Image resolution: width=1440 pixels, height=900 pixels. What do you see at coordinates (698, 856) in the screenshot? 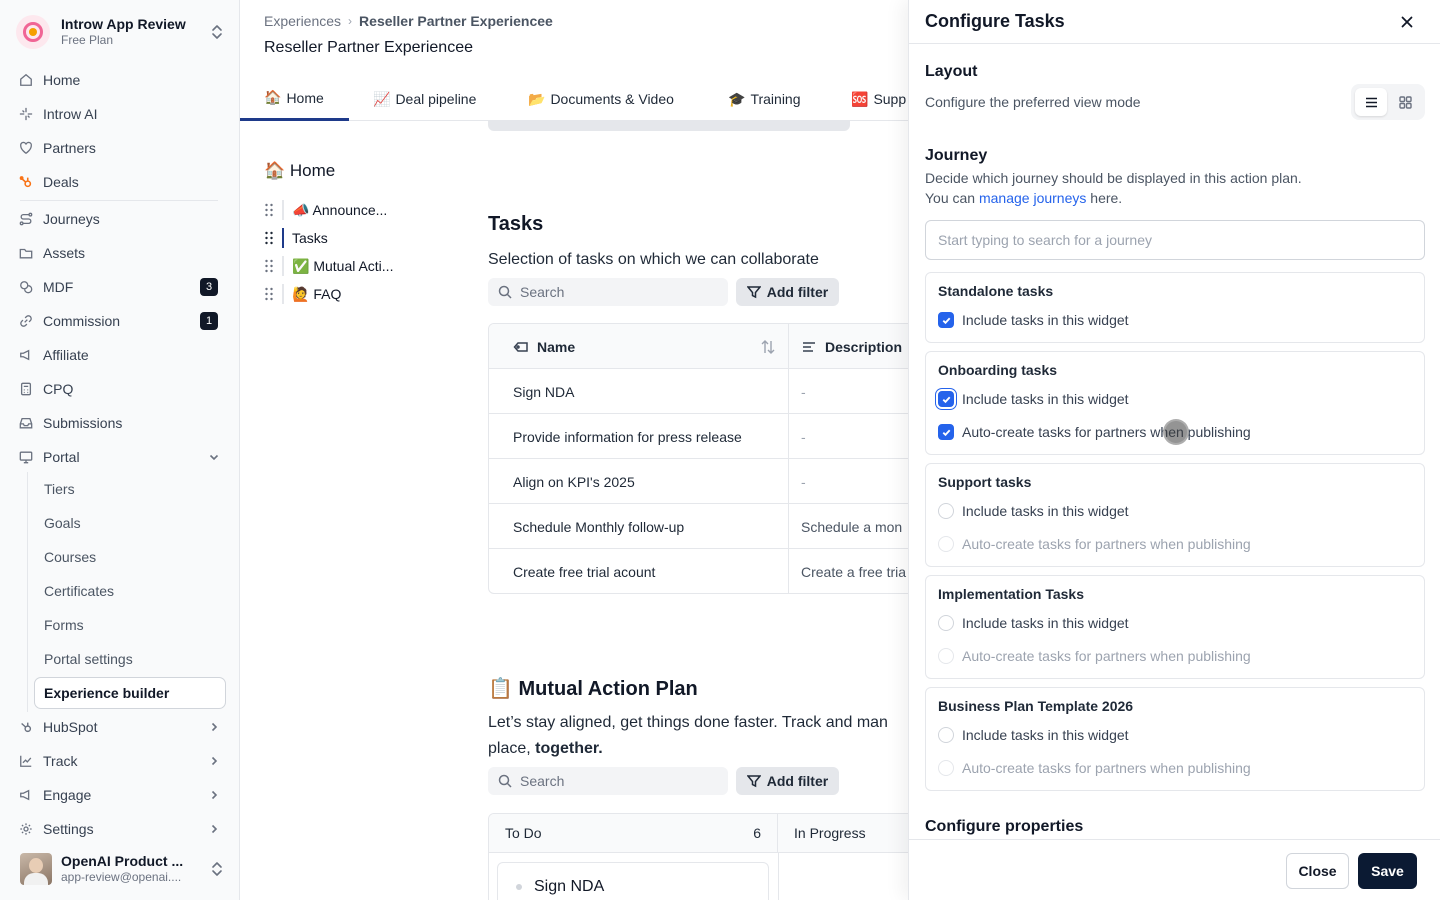
I see `kanban-board: To Do 6 In Progress Sign NDA` at bounding box center [698, 856].